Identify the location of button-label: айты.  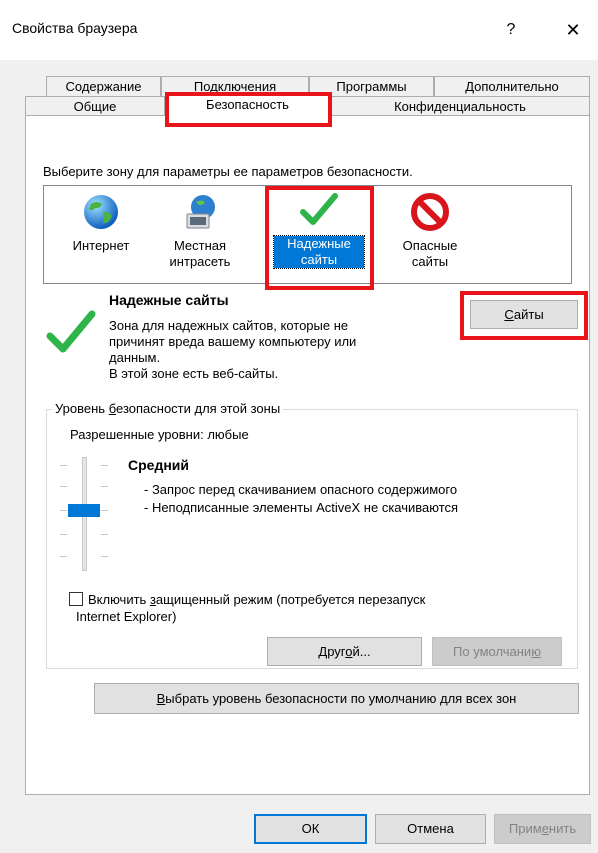
(528, 314).